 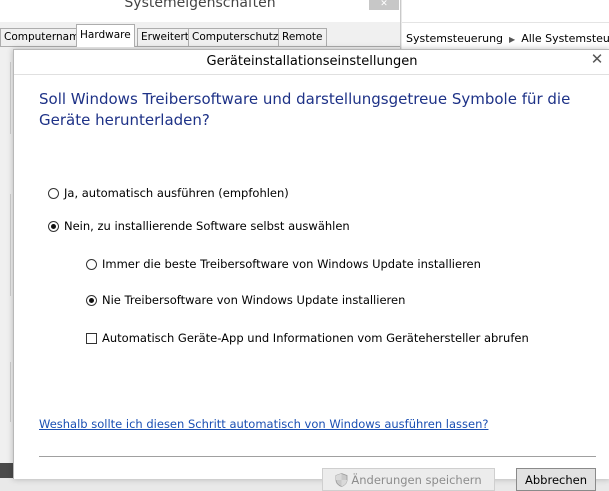 I want to click on breadcrumb-item-all-items: Alle Systemsteuerungselemente, so click(x=565, y=38).